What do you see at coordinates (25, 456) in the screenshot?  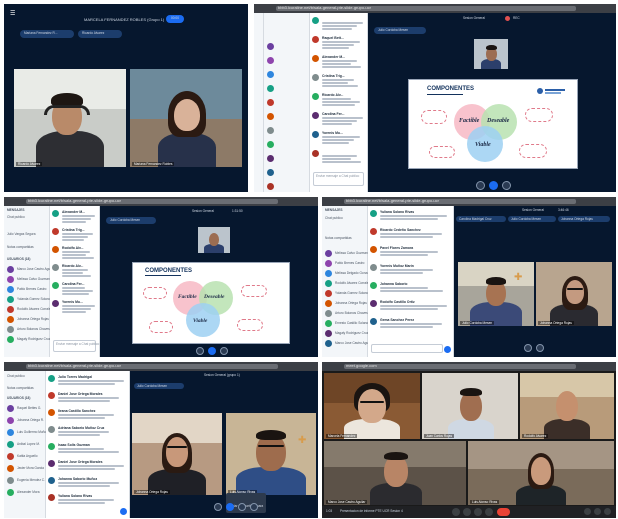 I see `user-list-item: Kattia Arguello` at bounding box center [25, 456].